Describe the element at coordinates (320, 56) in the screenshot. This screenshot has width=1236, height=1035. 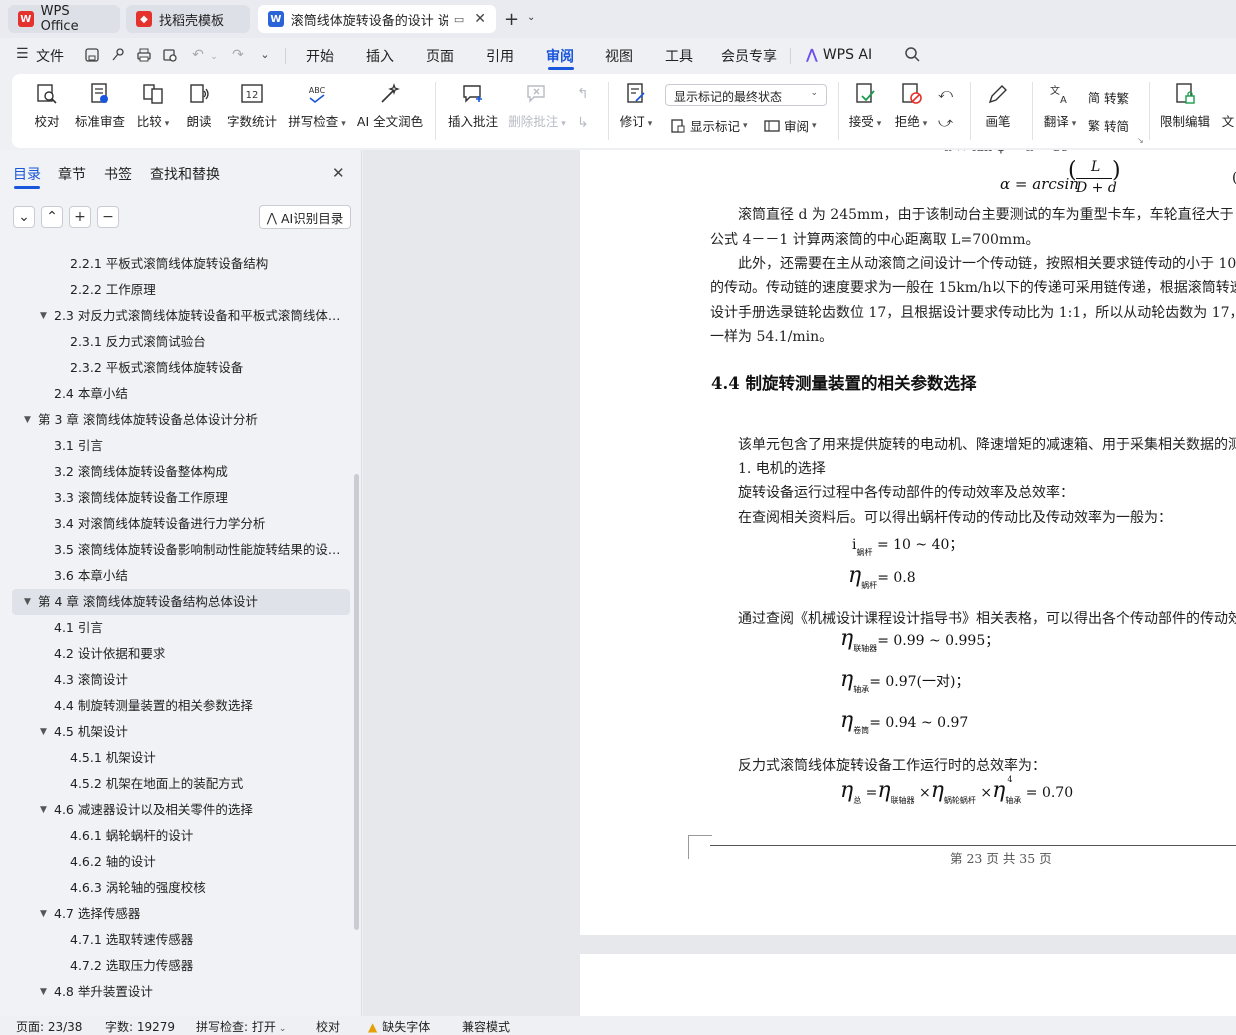
I see `menu-start: 开始` at that location.